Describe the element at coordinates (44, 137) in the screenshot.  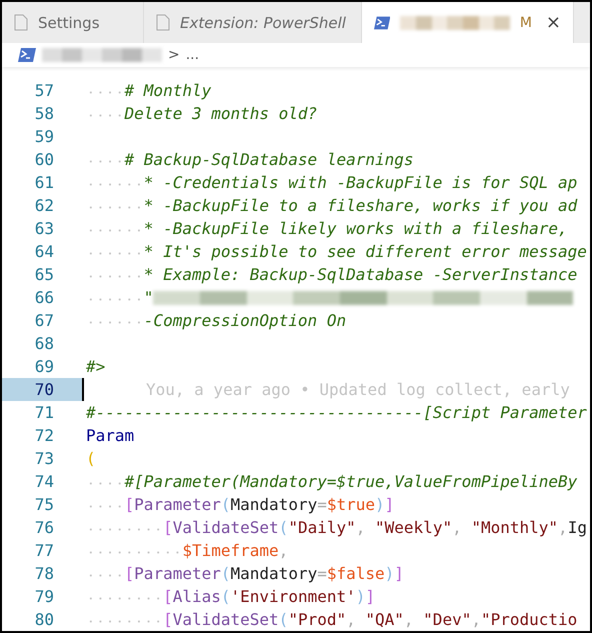
I see `line-number: 59` at that location.